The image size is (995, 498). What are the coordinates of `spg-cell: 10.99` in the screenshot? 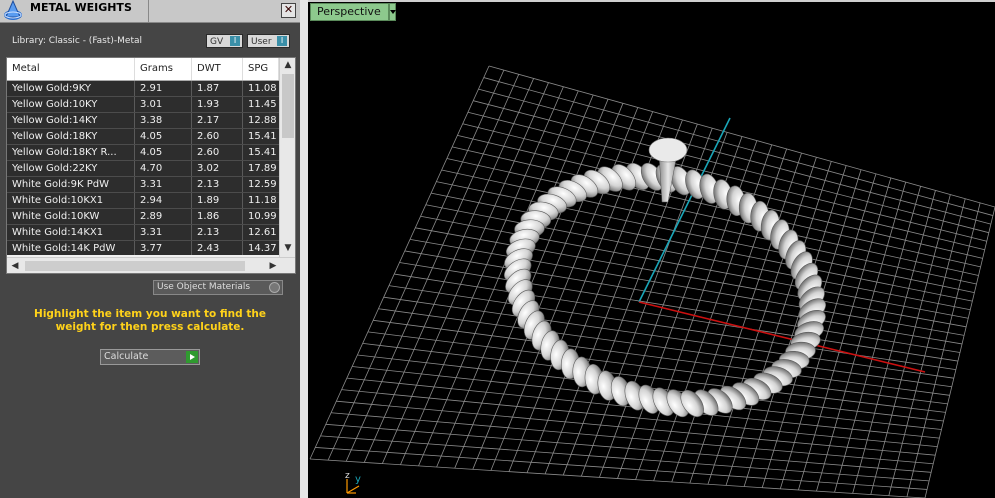 It's located at (261, 216).